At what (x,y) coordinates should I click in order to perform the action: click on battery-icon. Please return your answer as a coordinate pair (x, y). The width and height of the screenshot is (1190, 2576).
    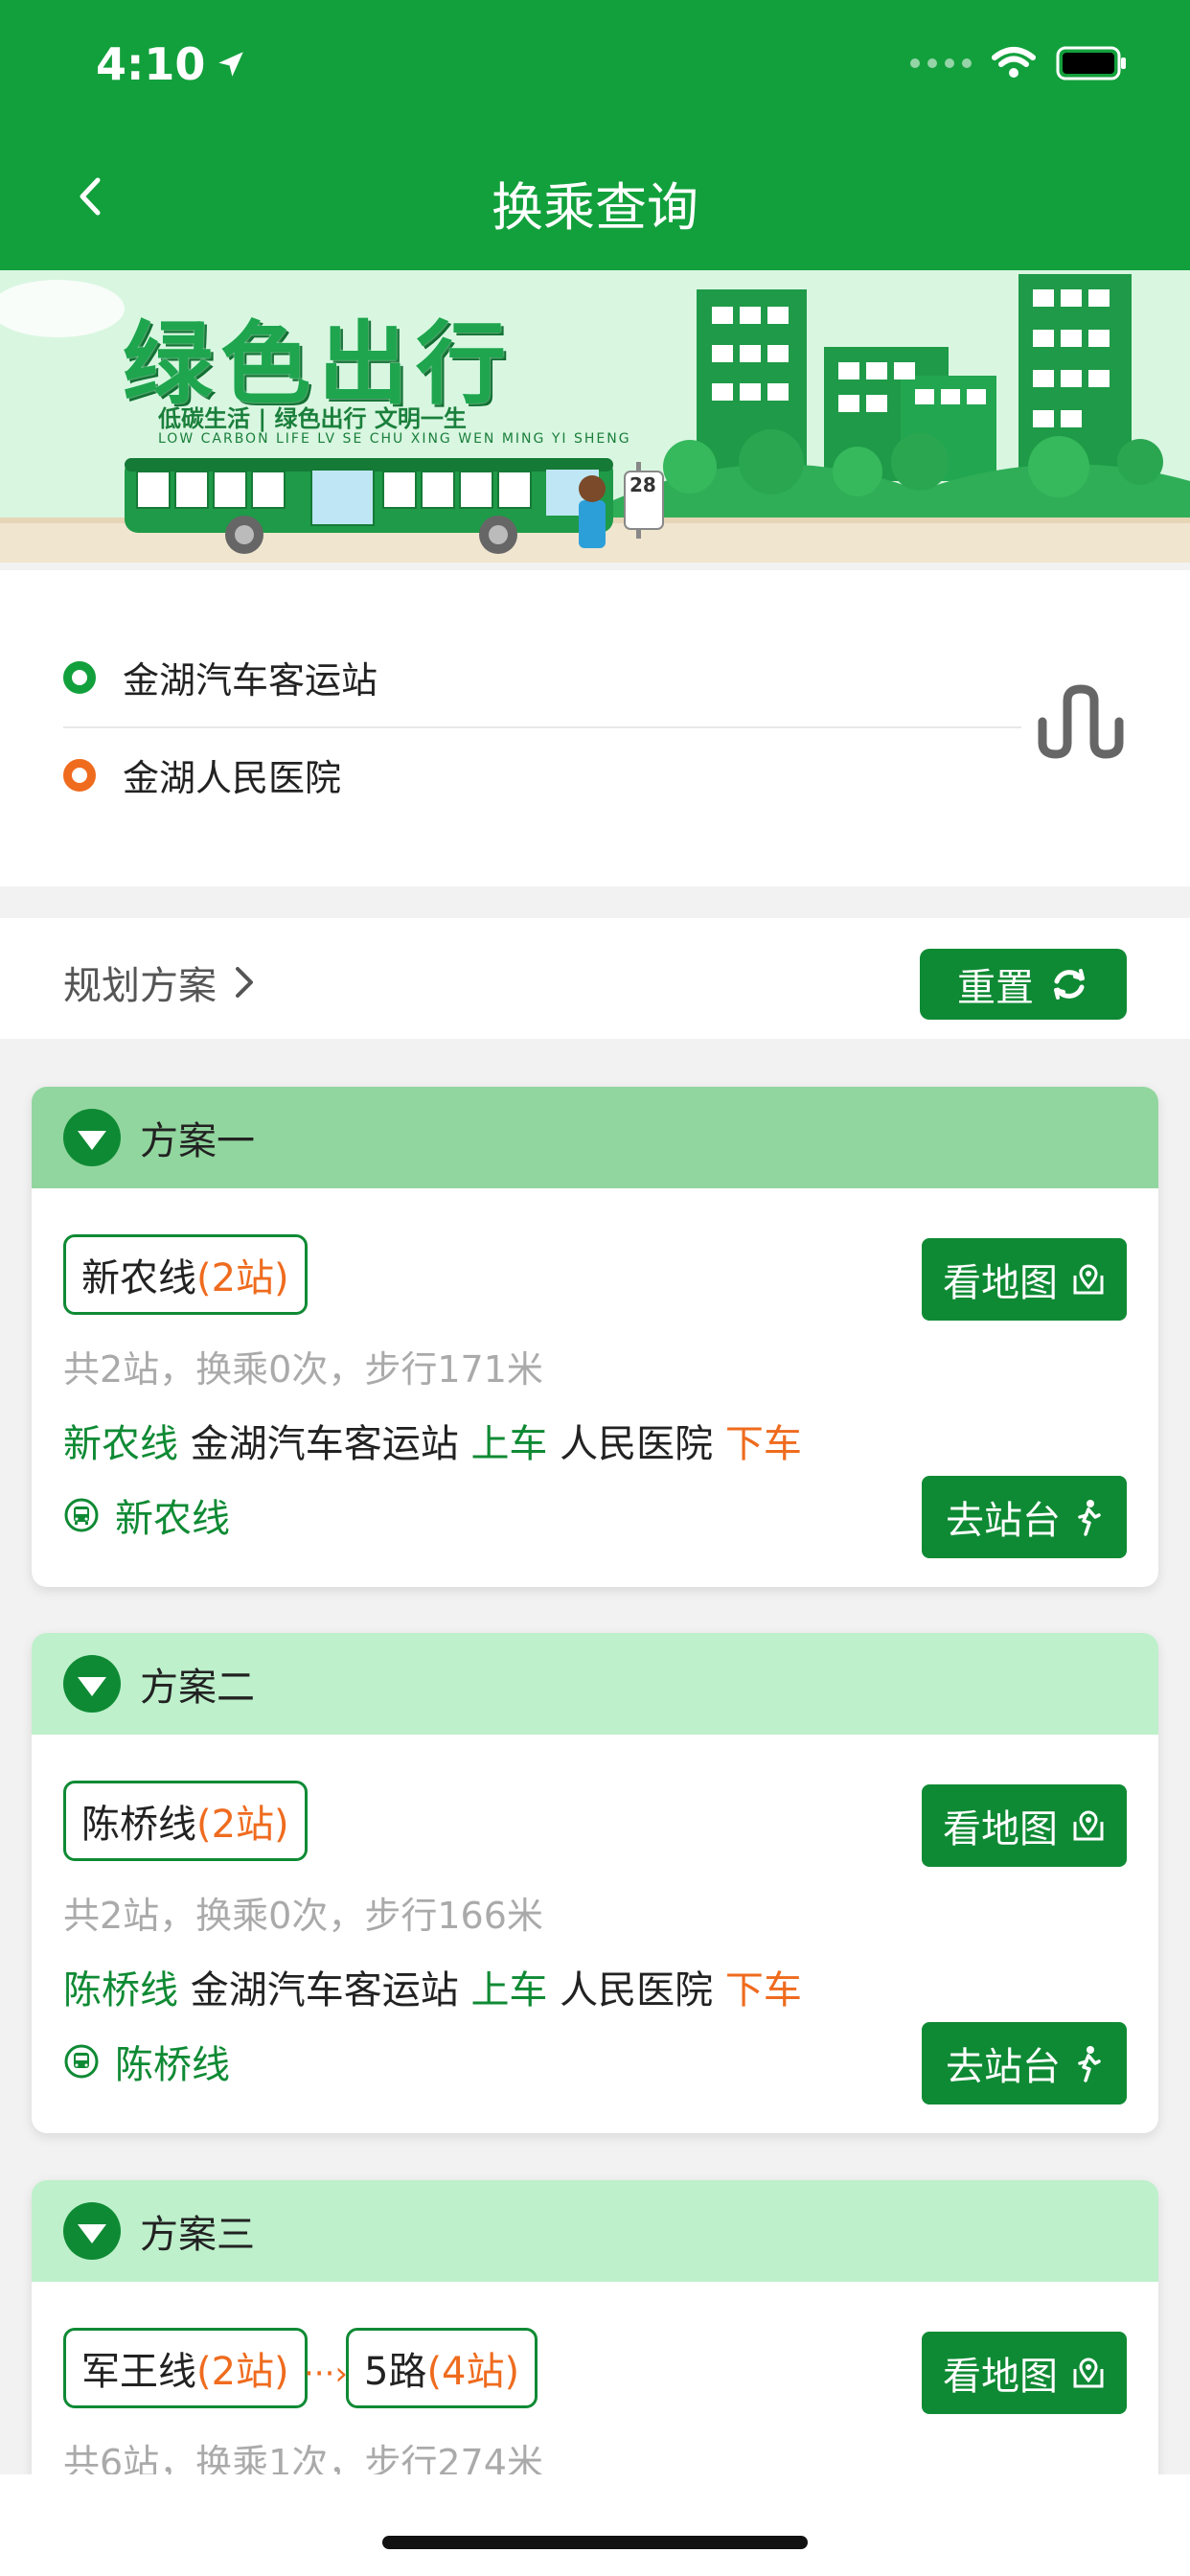
    Looking at the image, I should click on (1091, 63).